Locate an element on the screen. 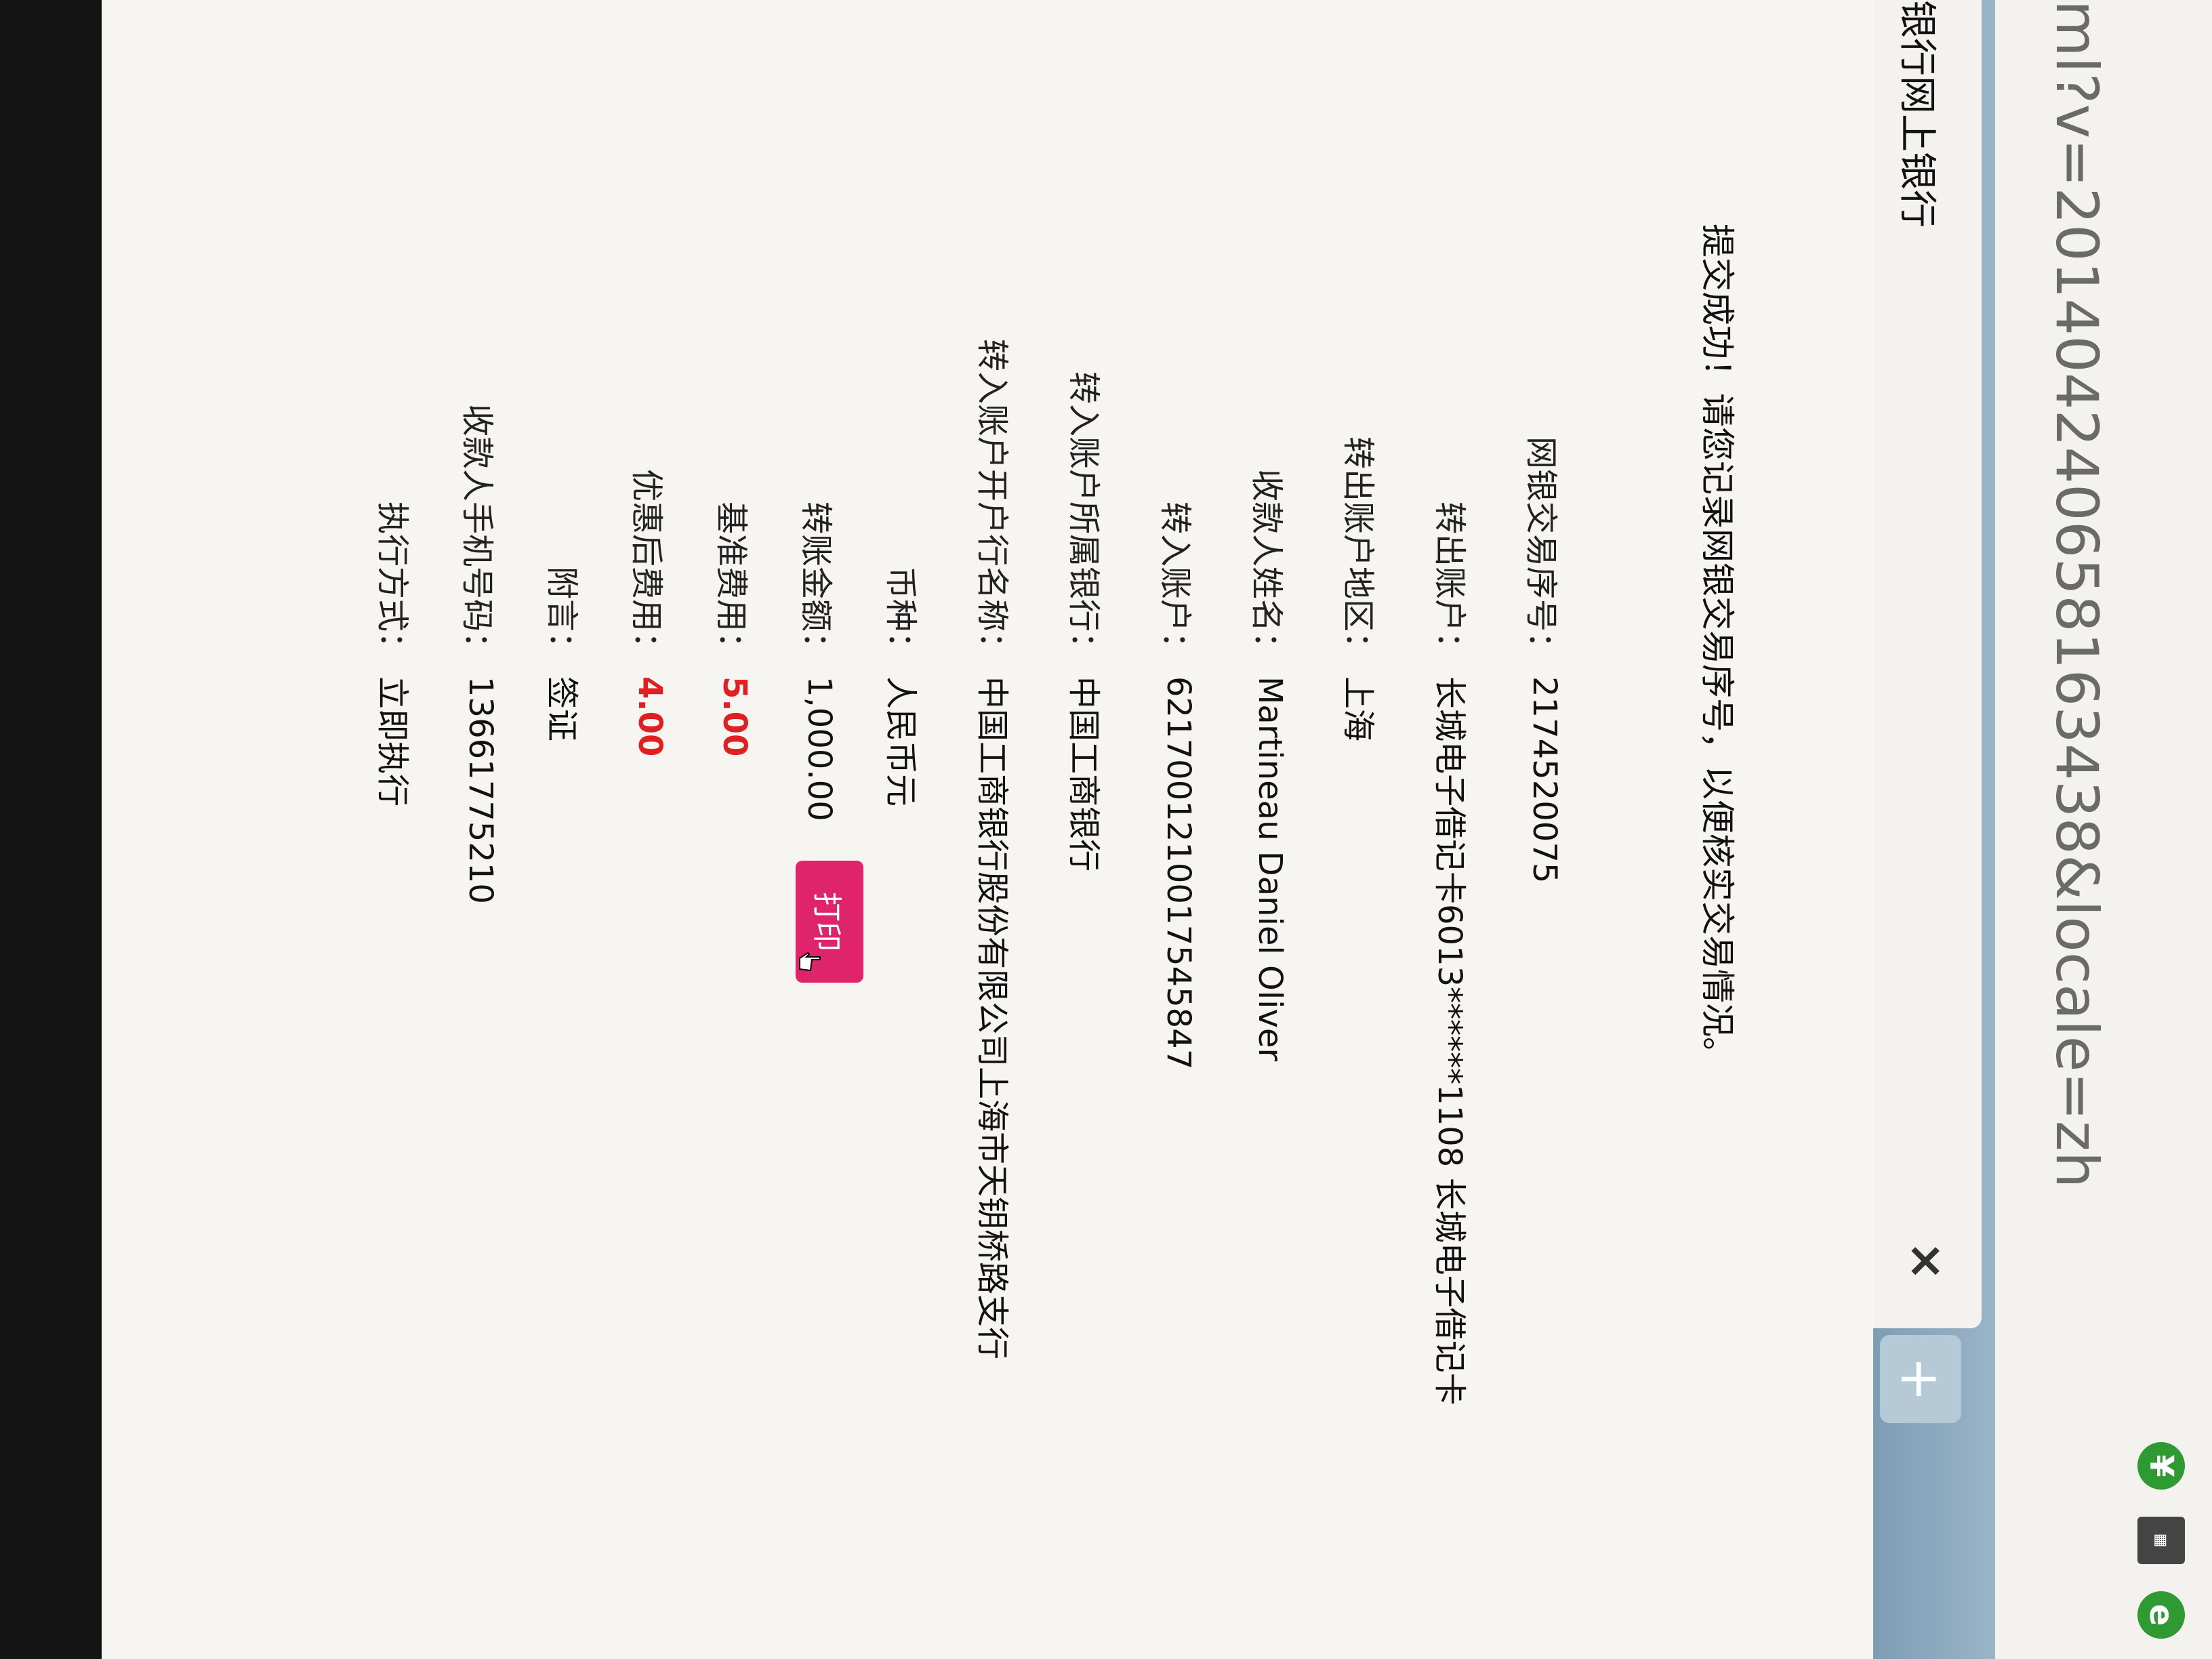 The image size is (2212, 1659). detail-label: 收款人手机号码： is located at coordinates (477, 534).